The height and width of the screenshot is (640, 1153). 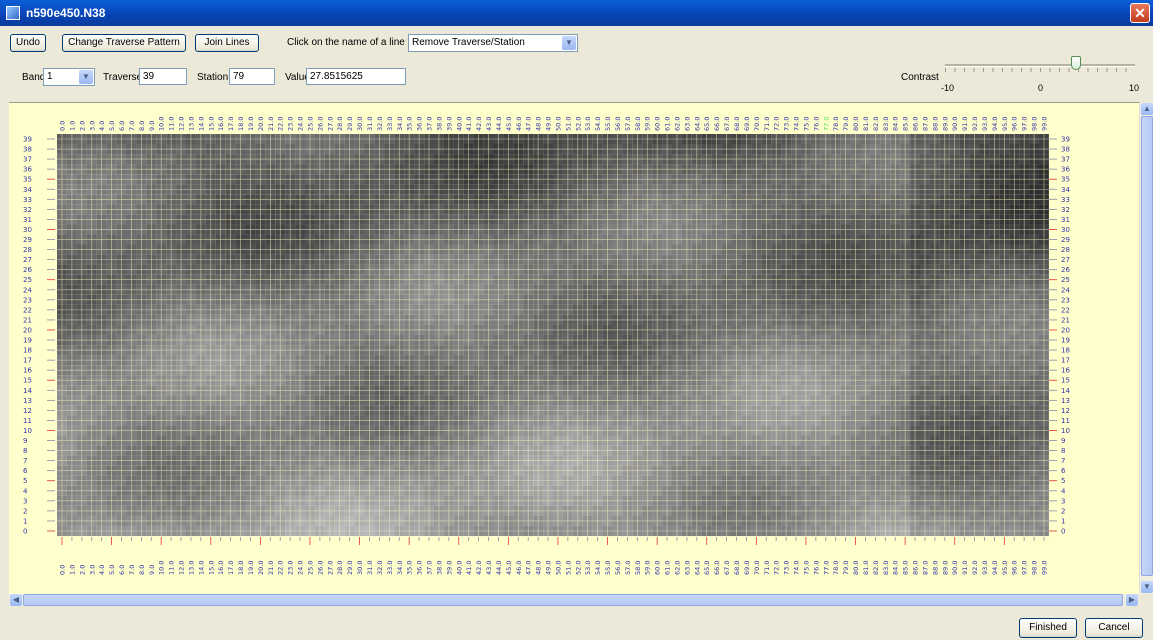 What do you see at coordinates (122, 126) in the screenshot?
I see `station-label-top: 6.0` at bounding box center [122, 126].